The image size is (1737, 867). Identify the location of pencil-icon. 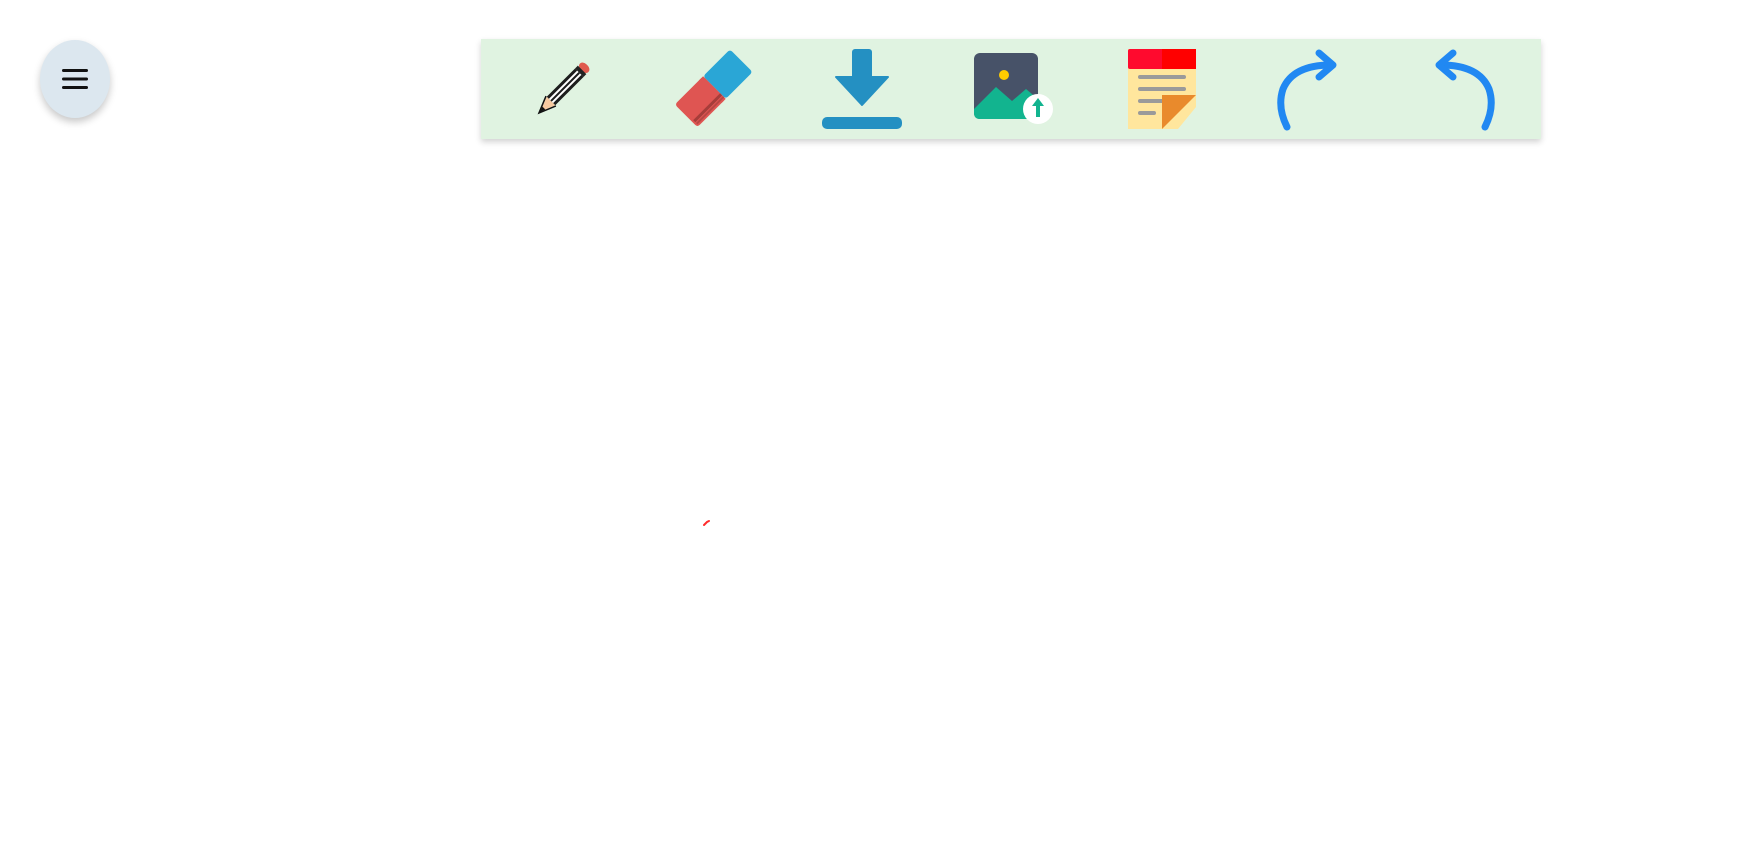
(563, 88).